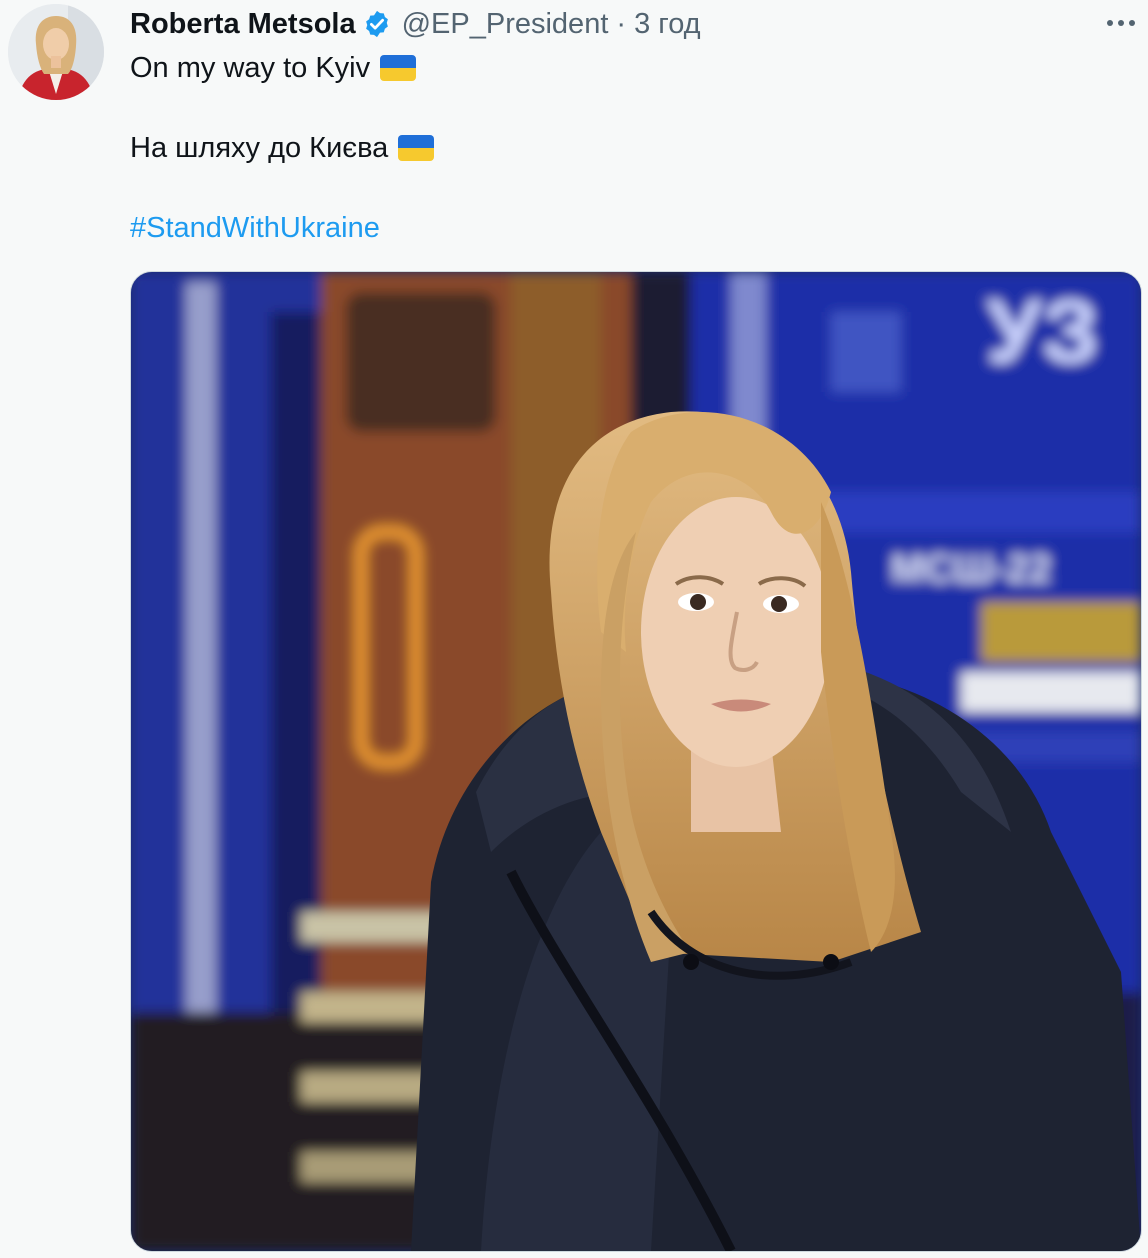 The image size is (1148, 1258). What do you see at coordinates (56, 52) in the screenshot?
I see `avatar` at bounding box center [56, 52].